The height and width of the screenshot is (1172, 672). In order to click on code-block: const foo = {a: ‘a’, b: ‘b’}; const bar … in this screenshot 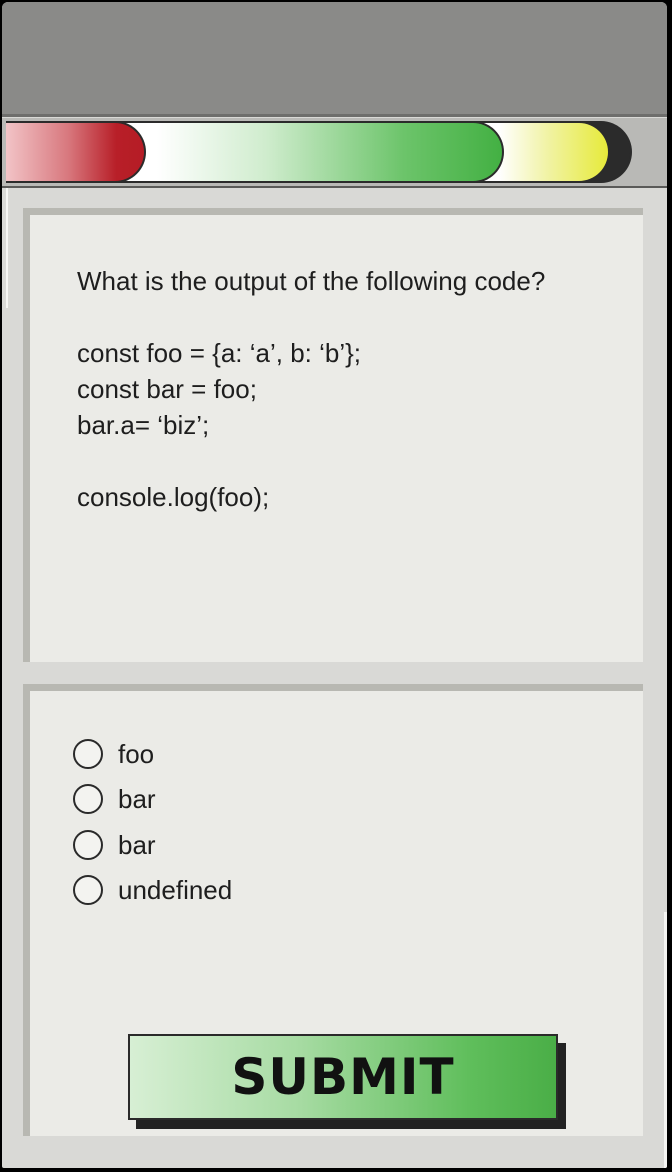, I will do `click(219, 425)`.